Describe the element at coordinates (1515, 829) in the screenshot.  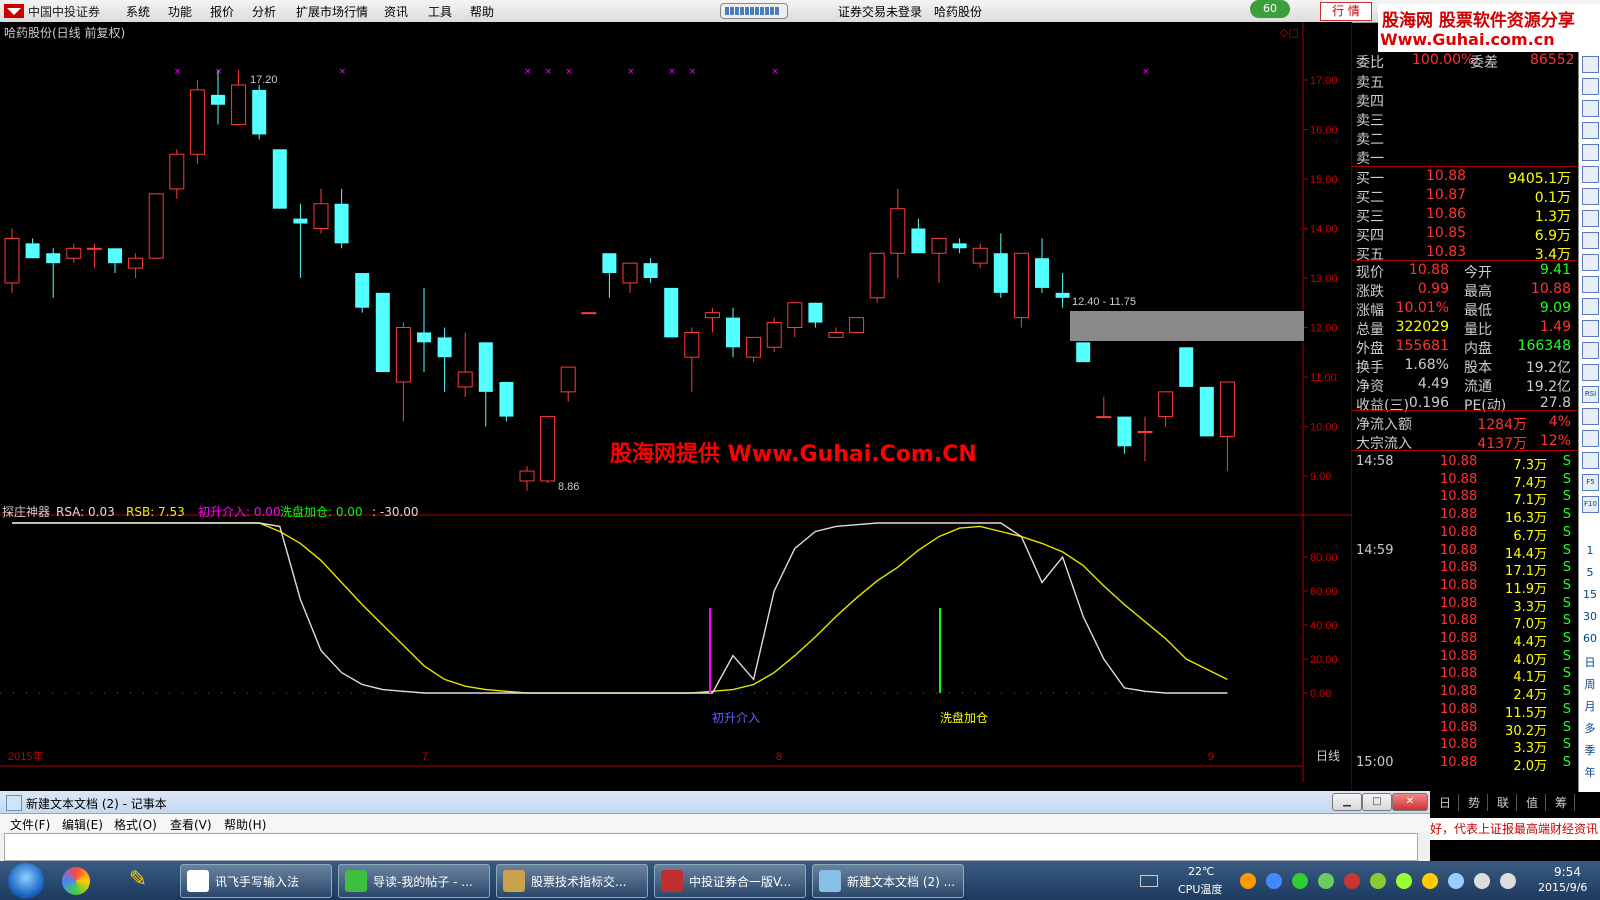
I see `news-ticker: 好，代表上证报最高端财经资讯` at that location.